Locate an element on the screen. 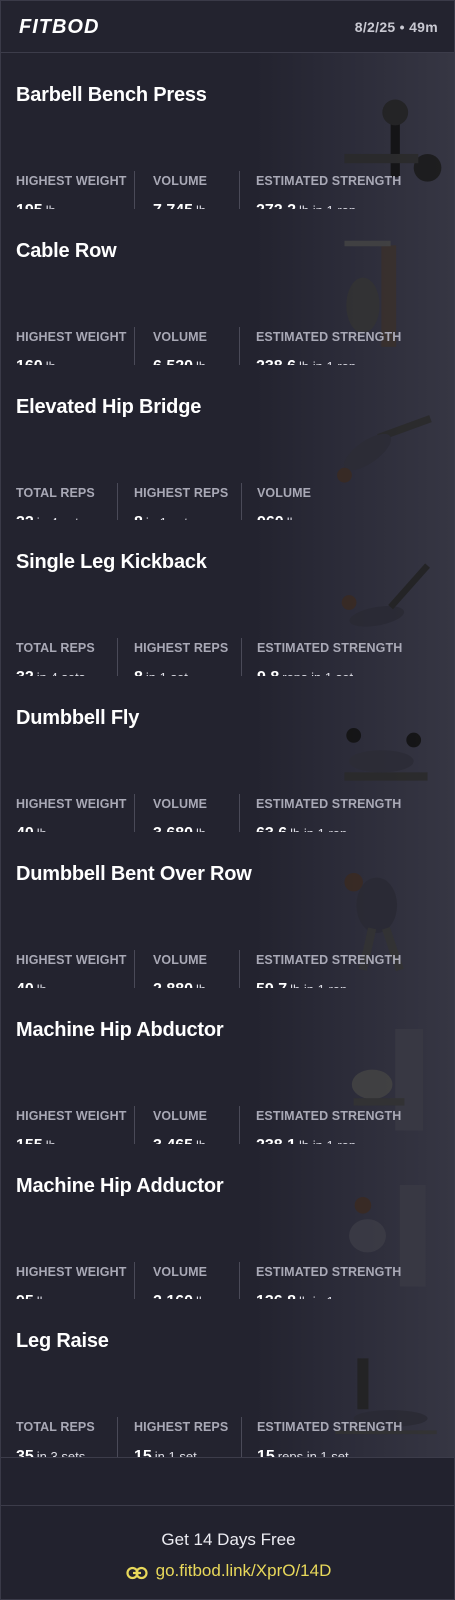 The width and height of the screenshot is (455, 1600). exercise-title: Leg Raise is located at coordinates (62, 1341).